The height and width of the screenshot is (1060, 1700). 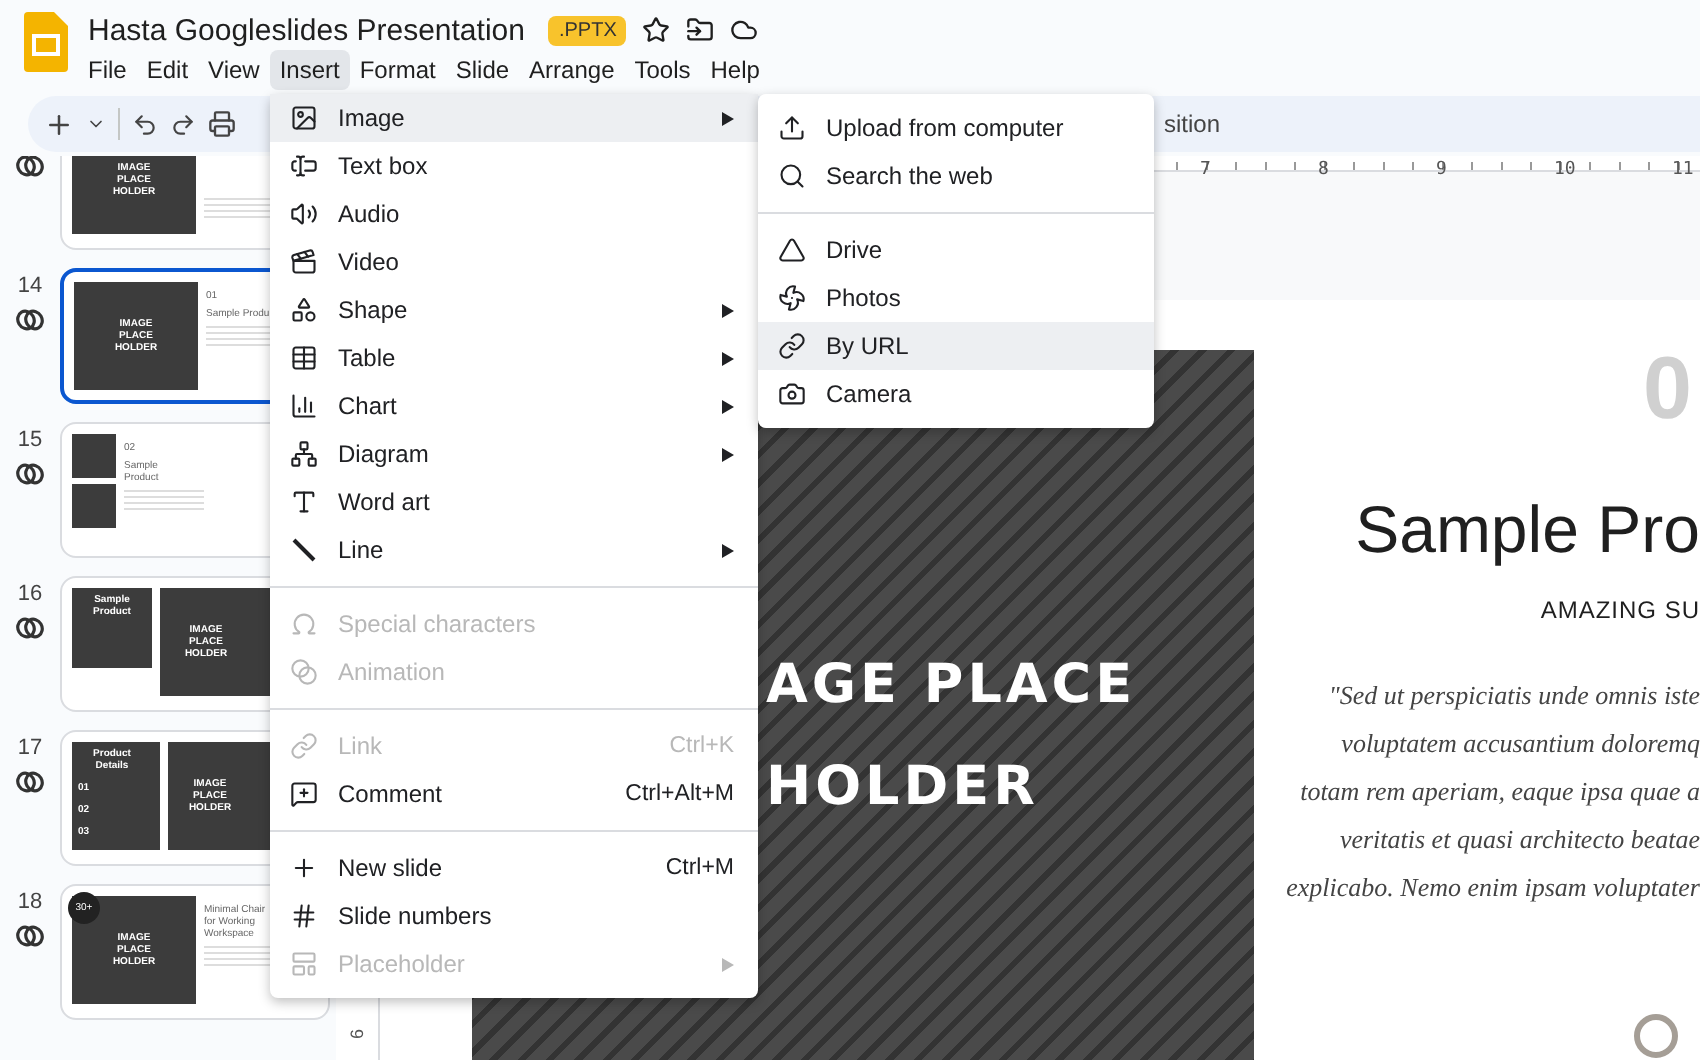 What do you see at coordinates (304, 916) in the screenshot?
I see `hash-icon` at bounding box center [304, 916].